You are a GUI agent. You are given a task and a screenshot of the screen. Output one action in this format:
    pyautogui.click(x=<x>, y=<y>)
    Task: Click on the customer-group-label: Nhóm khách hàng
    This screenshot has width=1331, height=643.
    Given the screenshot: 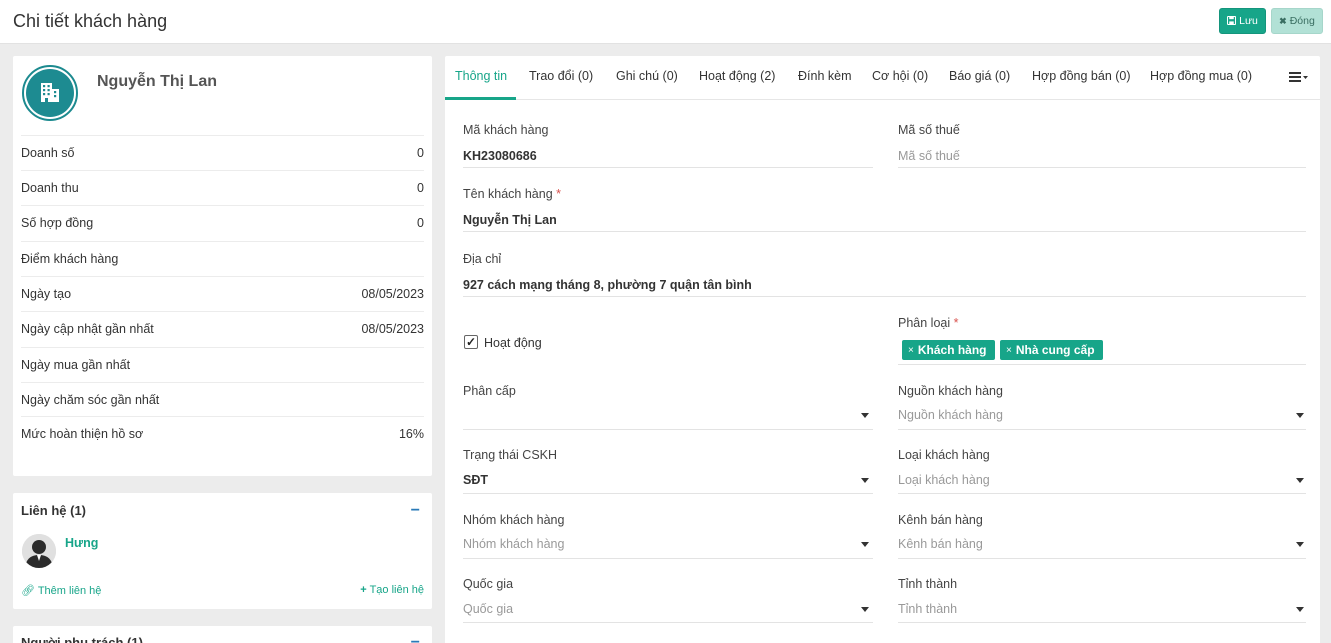 What is the action you would take?
    pyautogui.click(x=514, y=520)
    